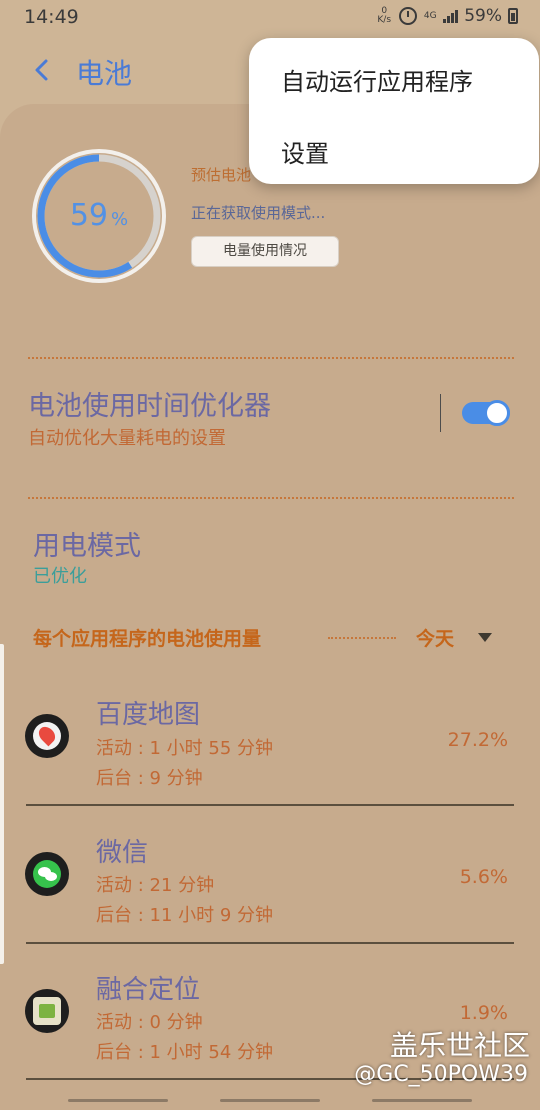  What do you see at coordinates (148, 990) in the screenshot?
I see `app-name: 融合定位` at bounding box center [148, 990].